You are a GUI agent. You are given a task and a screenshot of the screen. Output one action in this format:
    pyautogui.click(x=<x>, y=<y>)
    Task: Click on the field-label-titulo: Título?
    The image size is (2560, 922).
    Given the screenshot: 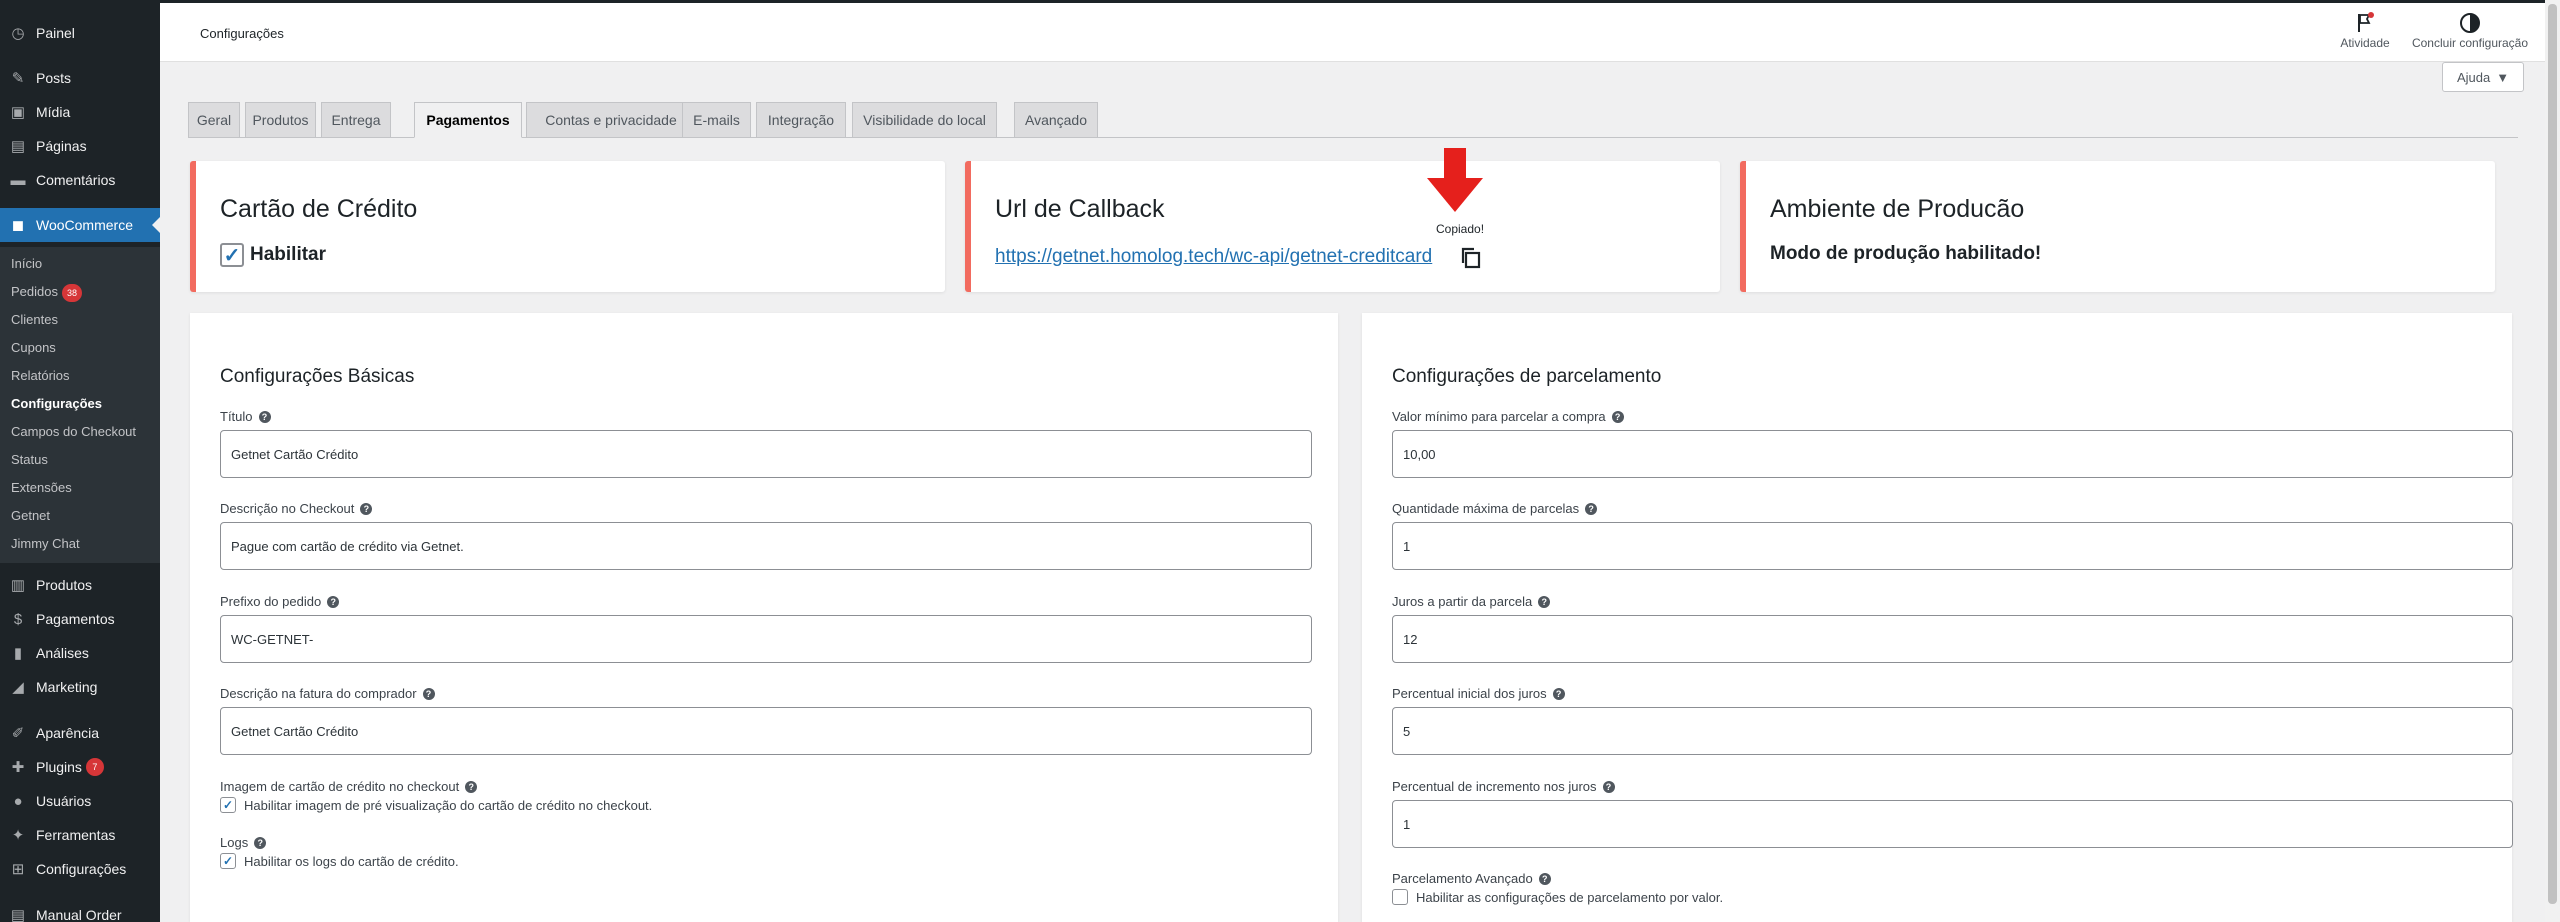 What is the action you would take?
    pyautogui.click(x=245, y=416)
    